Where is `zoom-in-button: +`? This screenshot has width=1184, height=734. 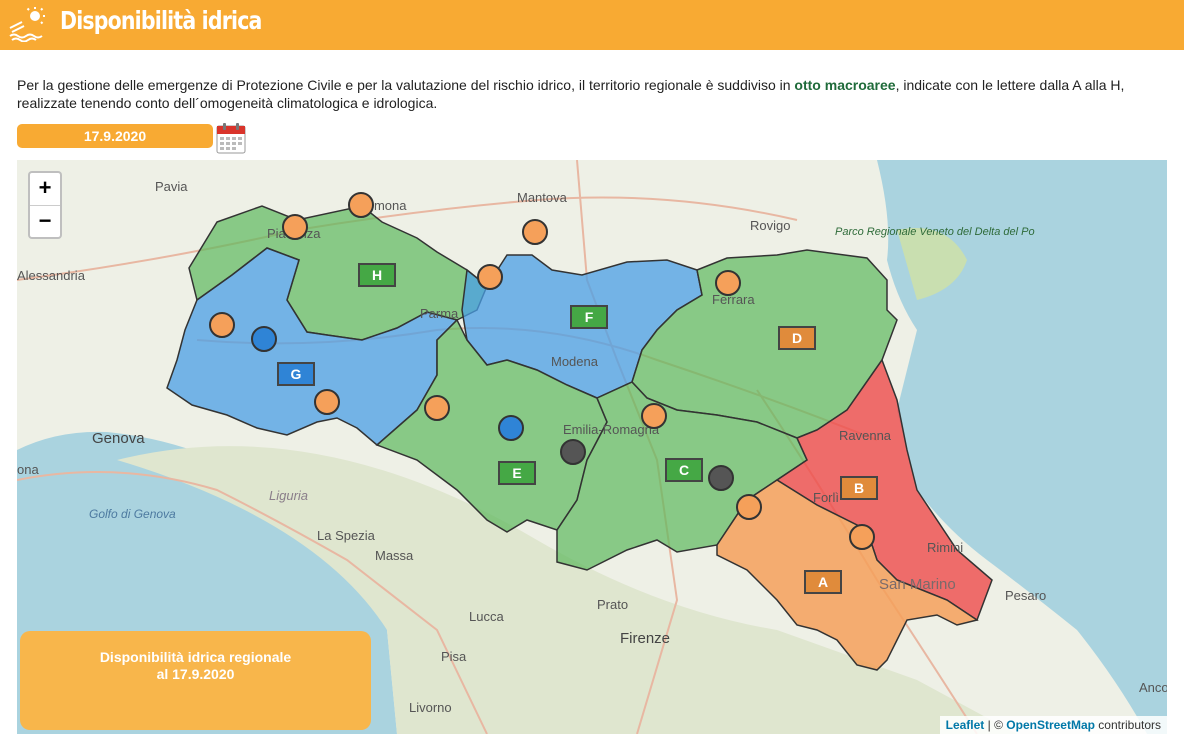
zoom-in-button: + is located at coordinates (45, 189).